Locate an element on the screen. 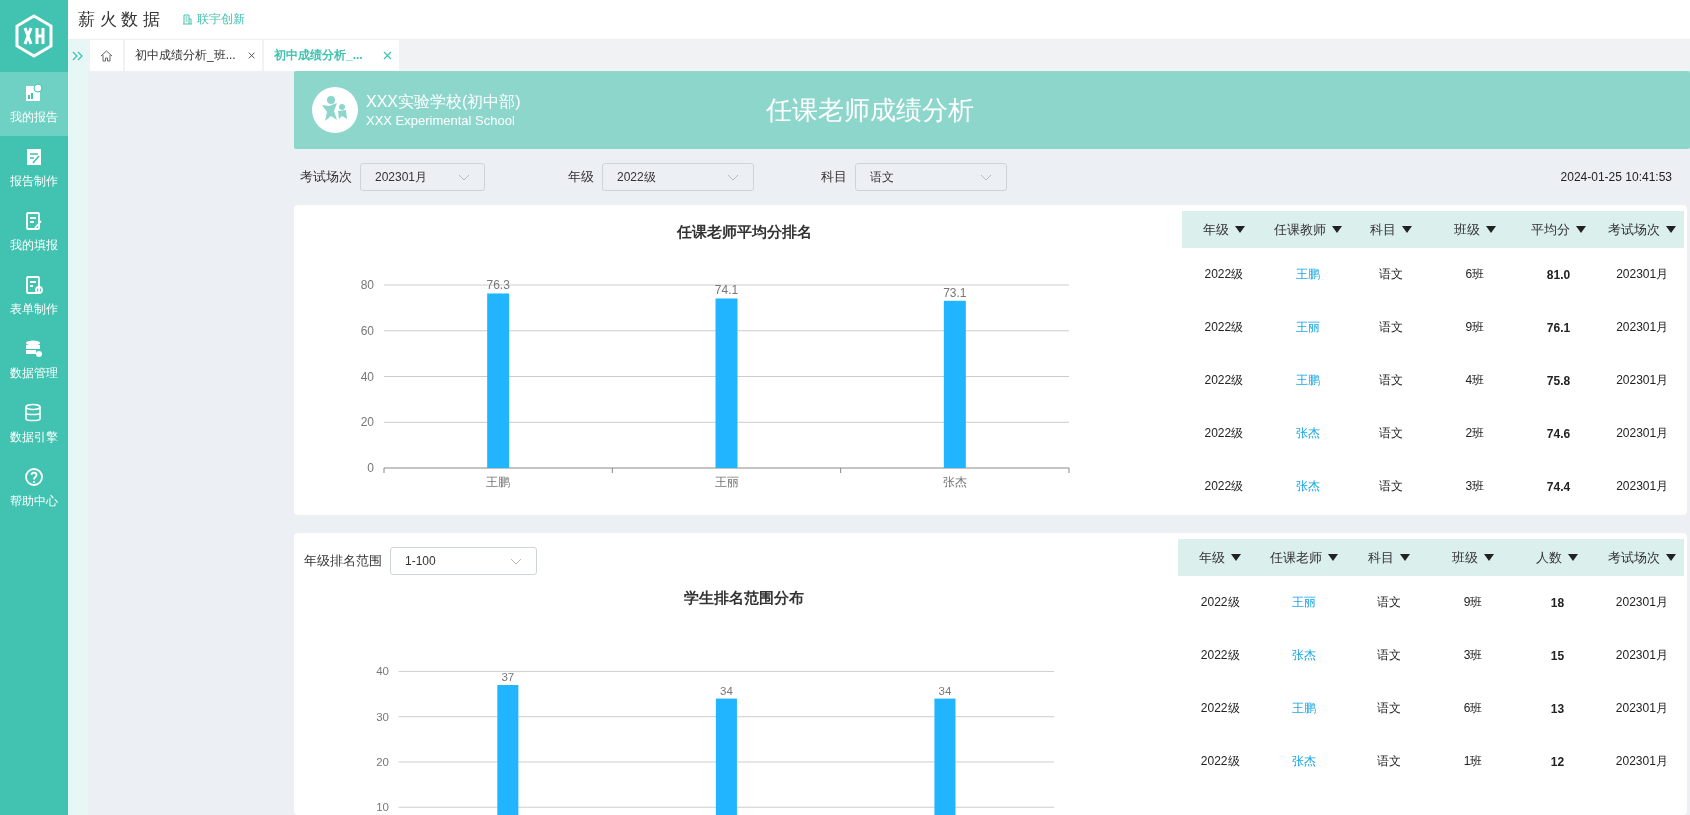  database-gear-icon is located at coordinates (34, 348).